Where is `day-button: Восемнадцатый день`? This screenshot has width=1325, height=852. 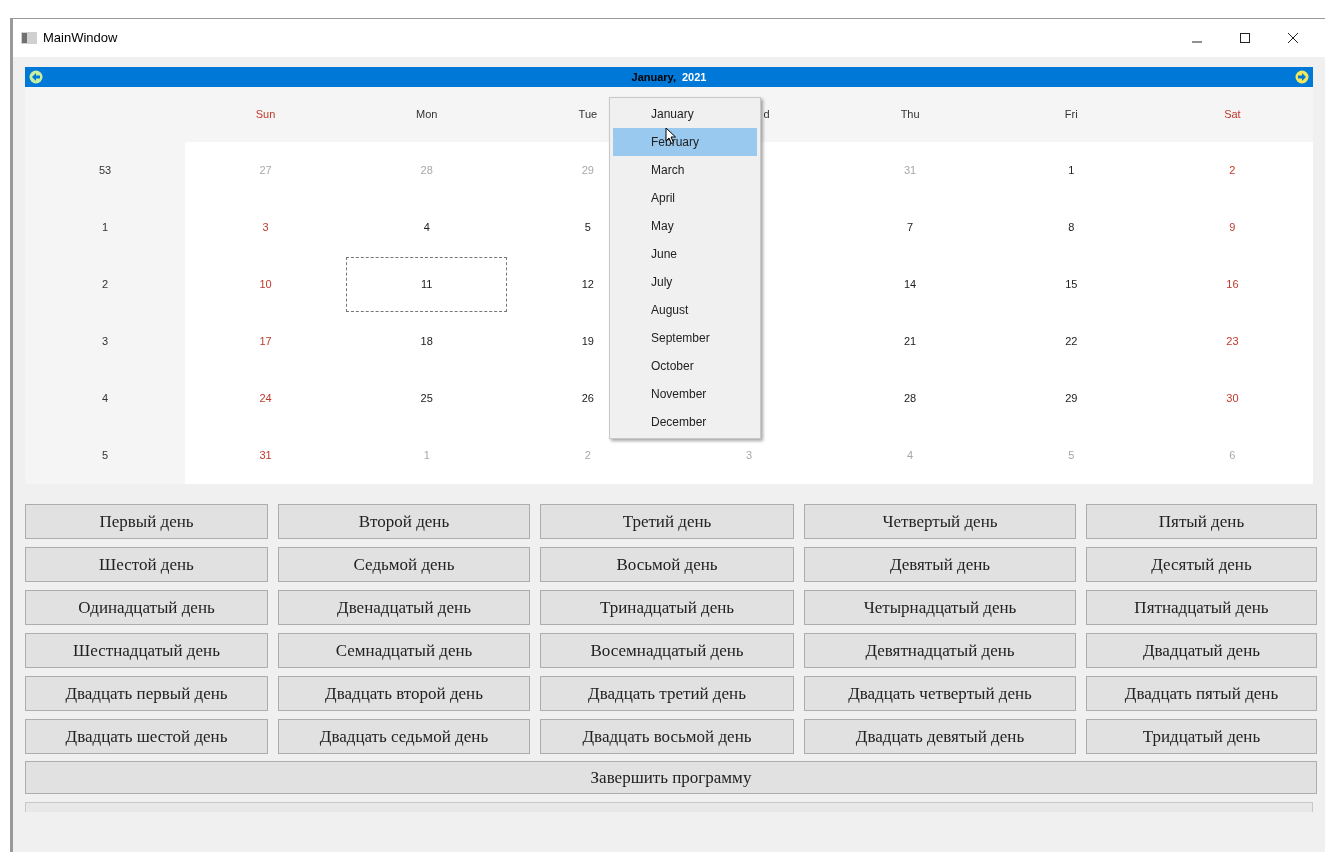 day-button: Восемнадцатый день is located at coordinates (667, 650).